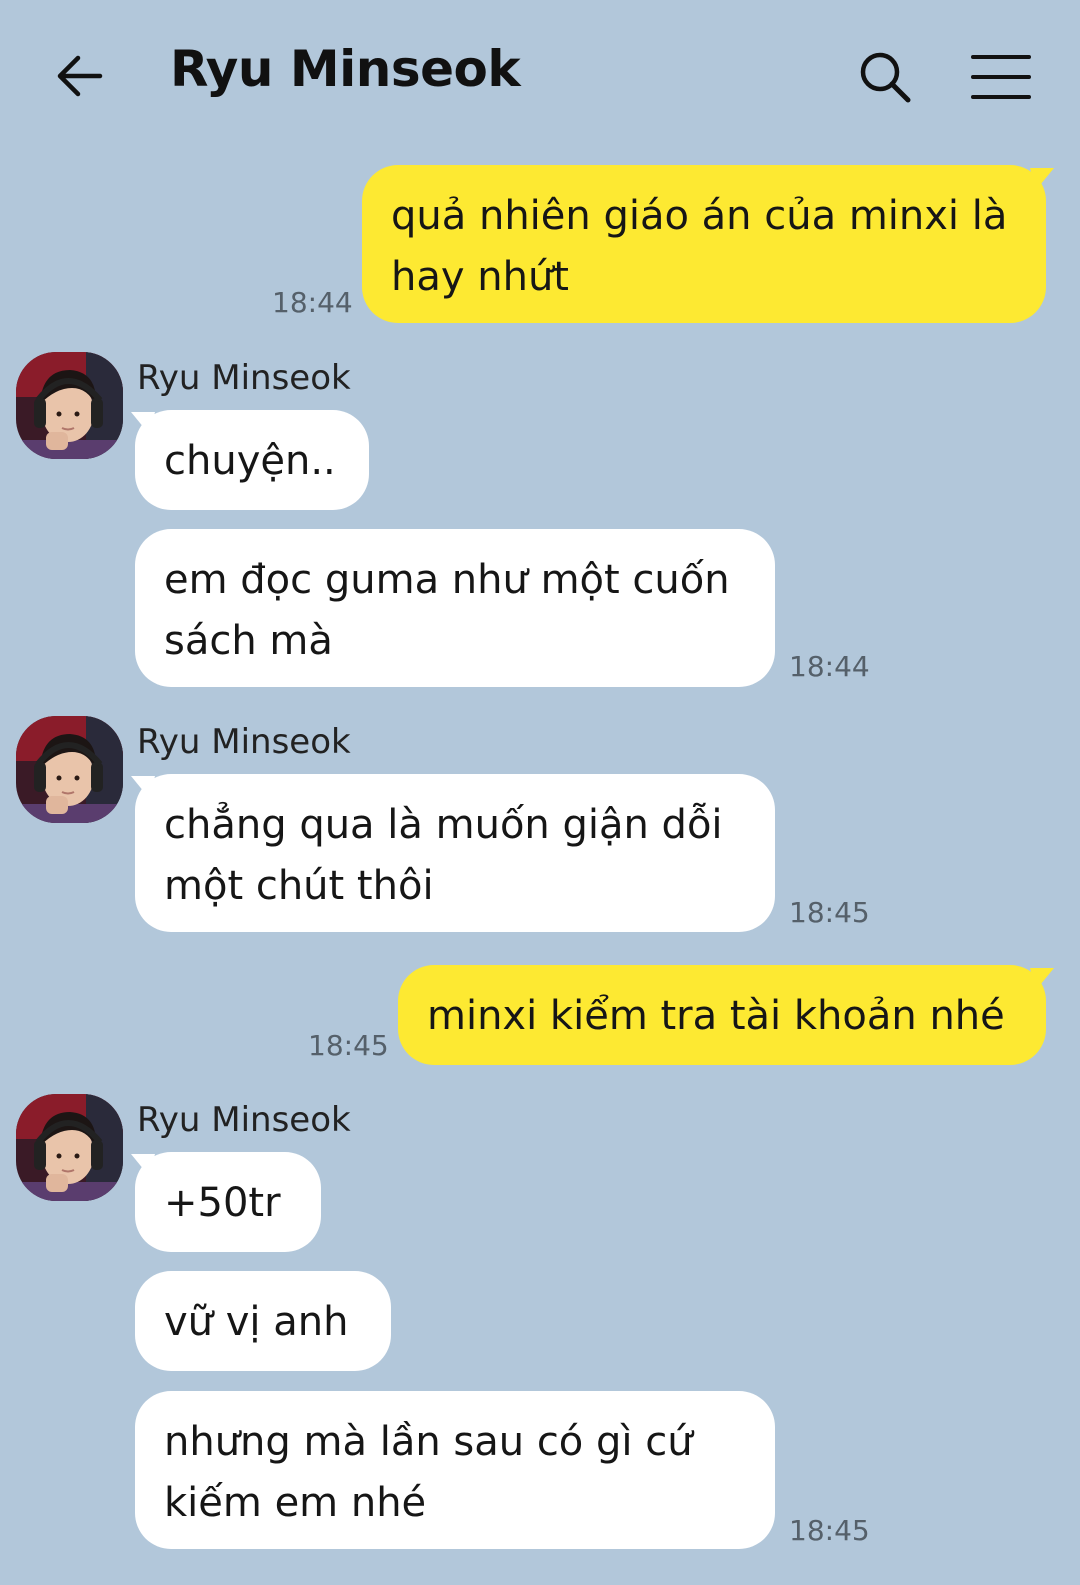 The width and height of the screenshot is (1080, 1585). What do you see at coordinates (295, 1503) in the screenshot?
I see `message-line: kiếm em nhé` at bounding box center [295, 1503].